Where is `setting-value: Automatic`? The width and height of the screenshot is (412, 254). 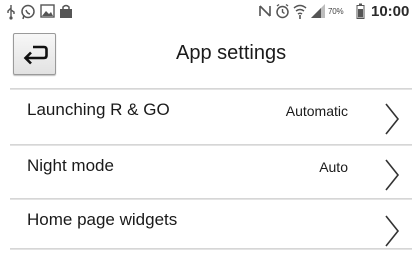 setting-value: Automatic is located at coordinates (316, 111).